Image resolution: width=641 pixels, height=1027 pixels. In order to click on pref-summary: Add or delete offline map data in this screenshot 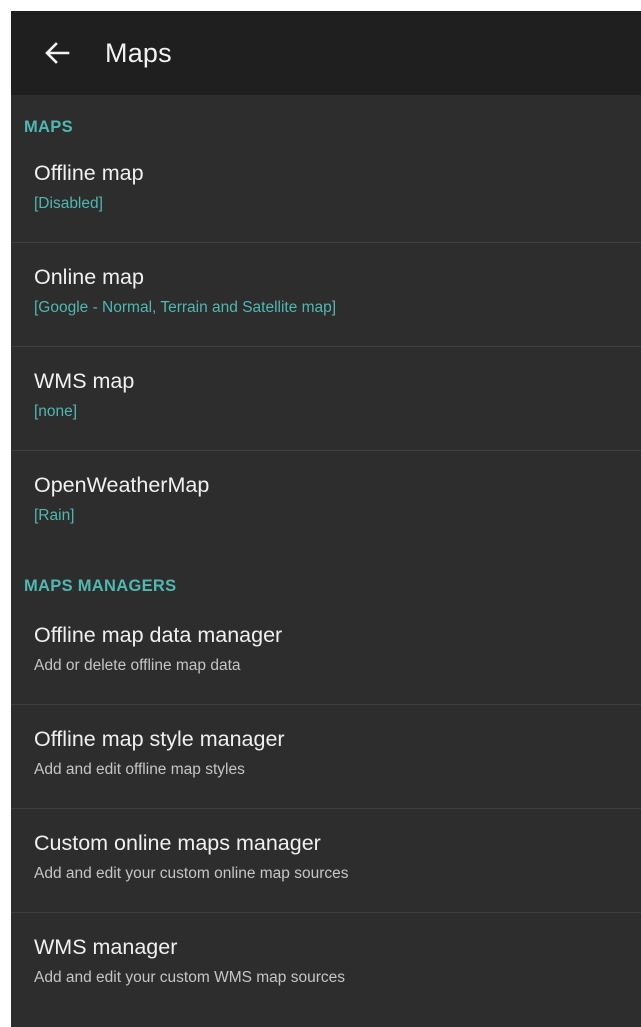, I will do `click(137, 665)`.